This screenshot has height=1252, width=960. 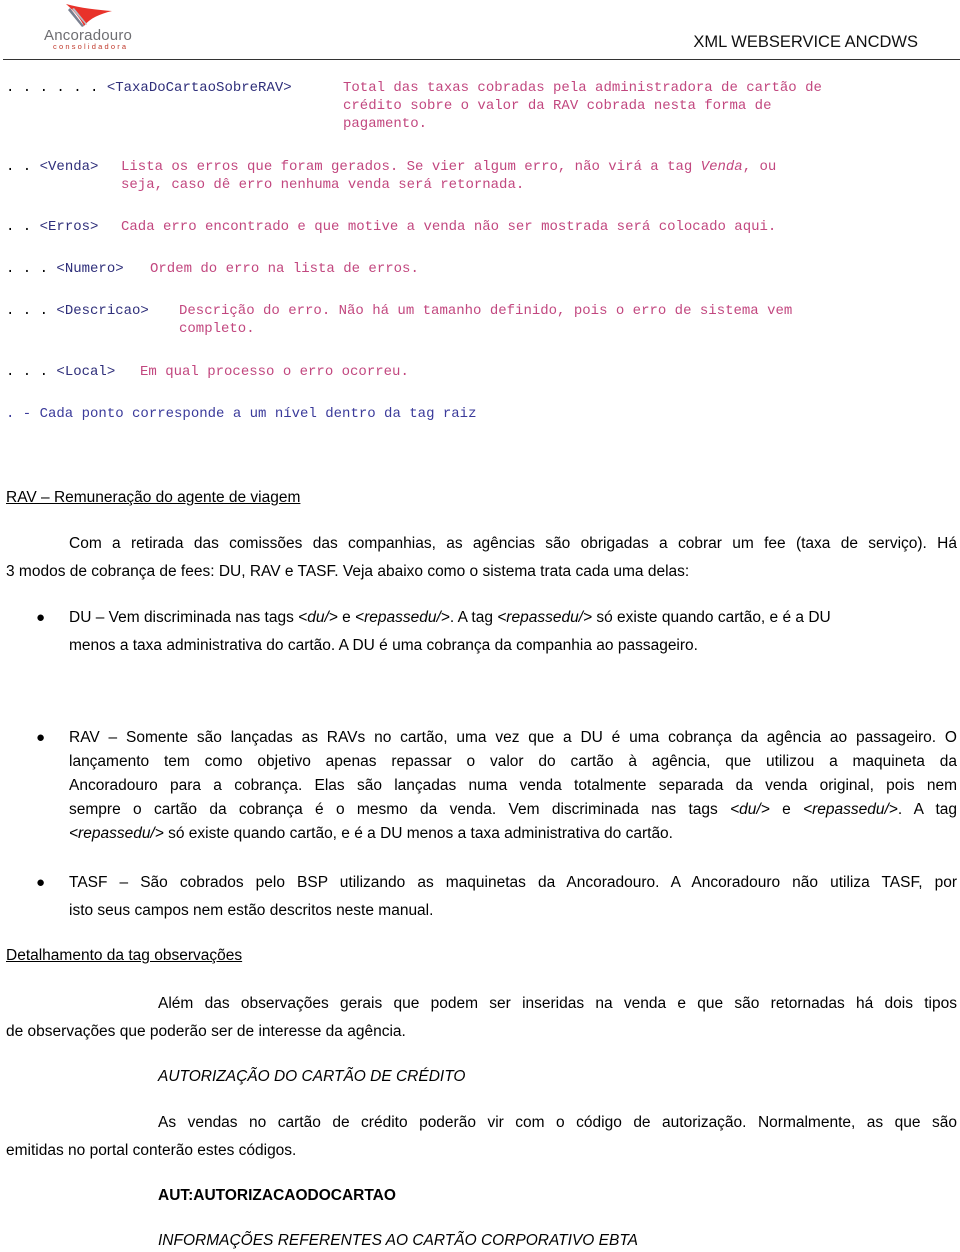 I want to click on code-example: AUT:AUTORIZACAODOCARTAO, so click(x=277, y=1195).